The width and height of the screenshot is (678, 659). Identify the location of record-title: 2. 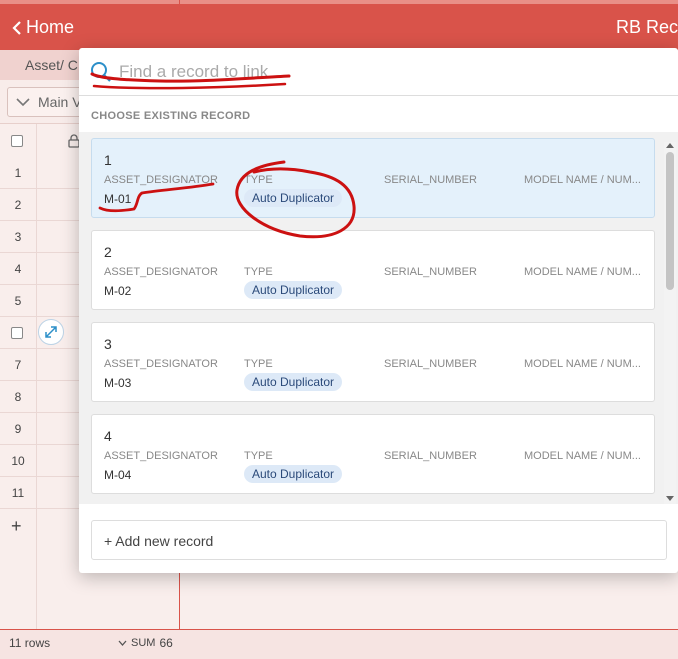
(108, 252).